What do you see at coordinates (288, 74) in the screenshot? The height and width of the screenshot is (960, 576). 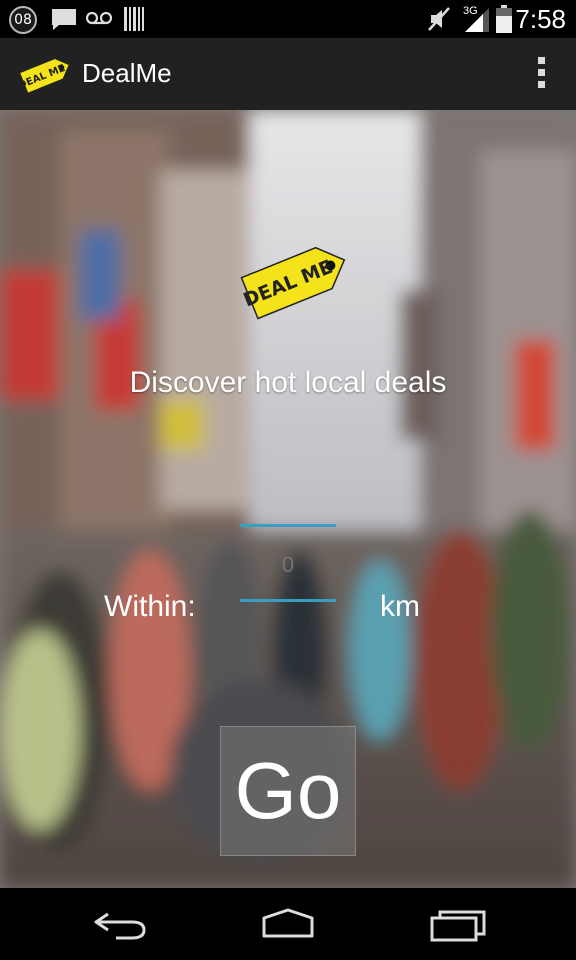 I see `action-bar: DEAL ME DealMe` at bounding box center [288, 74].